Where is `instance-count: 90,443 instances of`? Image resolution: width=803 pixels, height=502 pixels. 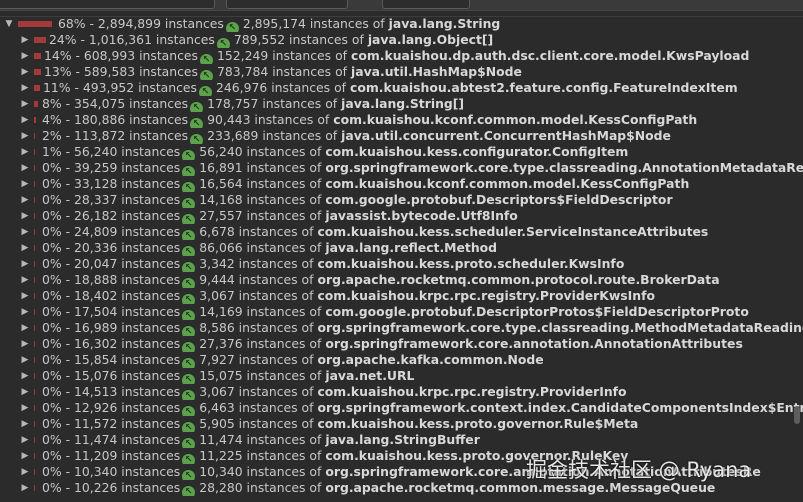 instance-count: 90,443 instances of is located at coordinates (268, 119).